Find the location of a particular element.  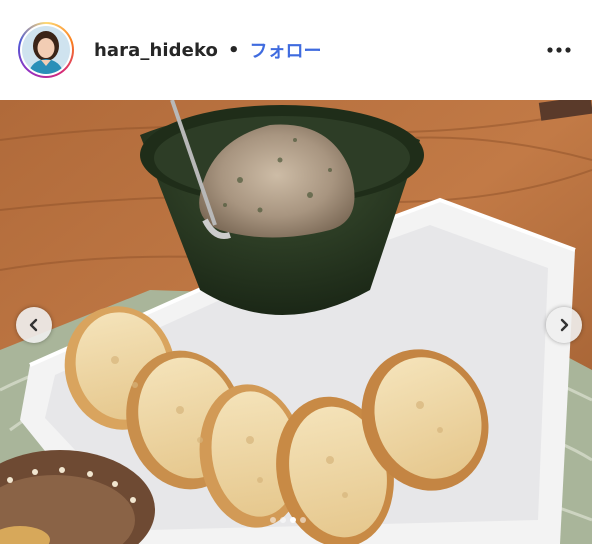

carousel-indicator is located at coordinates (288, 520).